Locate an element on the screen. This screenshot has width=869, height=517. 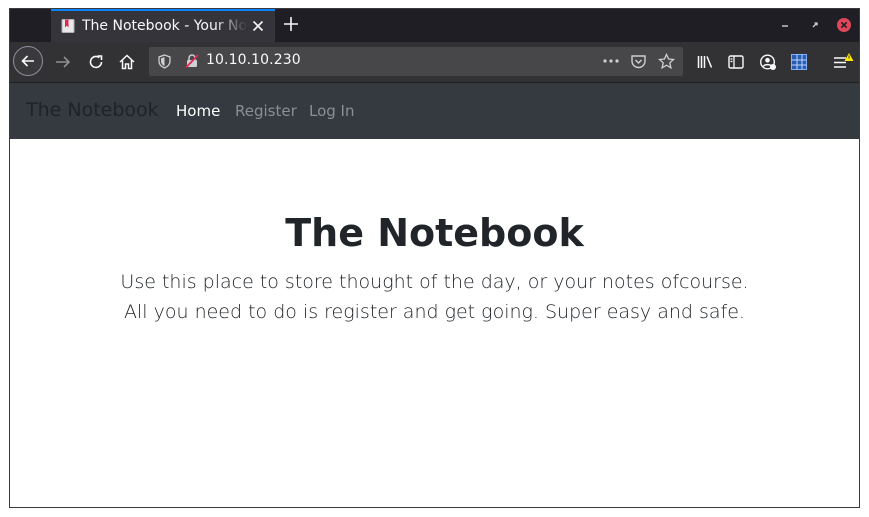
browser-tab: The Notebook - Your Notes is located at coordinates (163, 25).